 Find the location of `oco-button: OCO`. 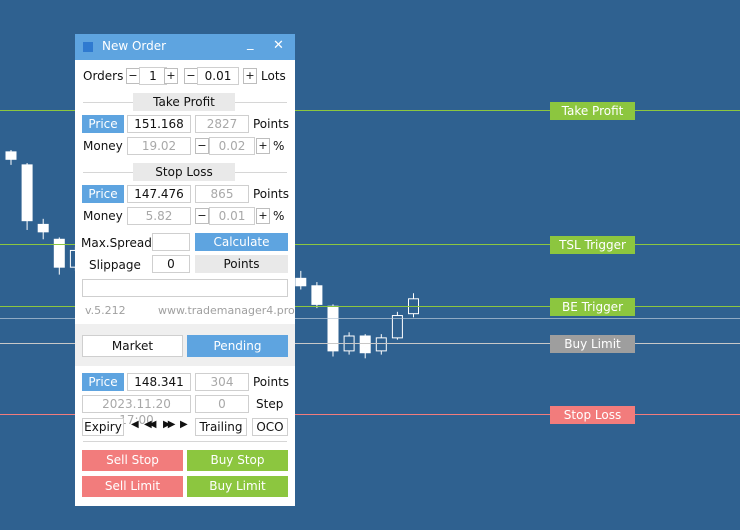

oco-button: OCO is located at coordinates (270, 427).